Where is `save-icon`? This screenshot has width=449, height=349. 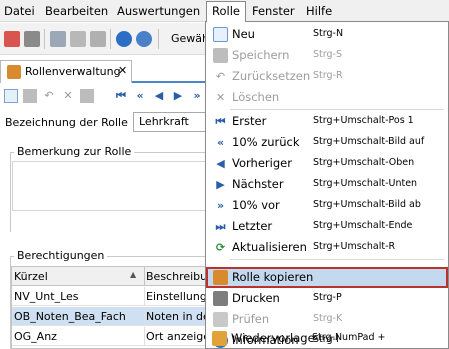 save-icon is located at coordinates (30, 96).